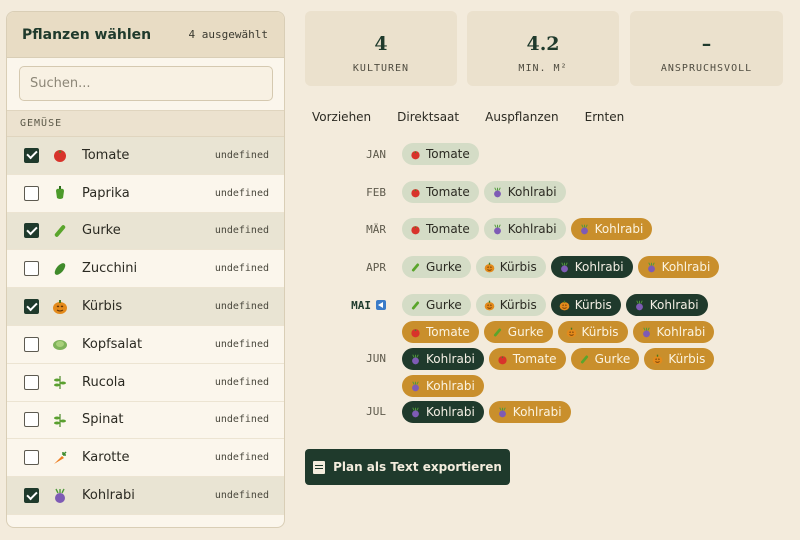 The height and width of the screenshot is (540, 800). I want to click on plant-row: Tomate undefined, so click(145, 156).